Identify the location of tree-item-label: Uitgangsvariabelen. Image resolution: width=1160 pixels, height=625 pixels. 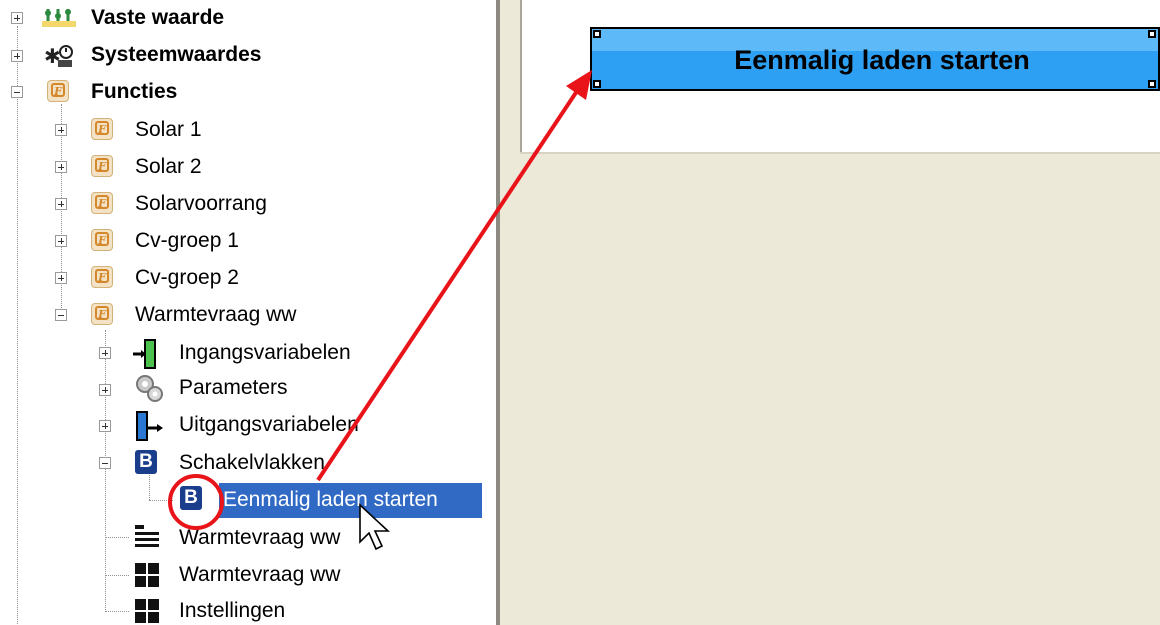
(269, 424).